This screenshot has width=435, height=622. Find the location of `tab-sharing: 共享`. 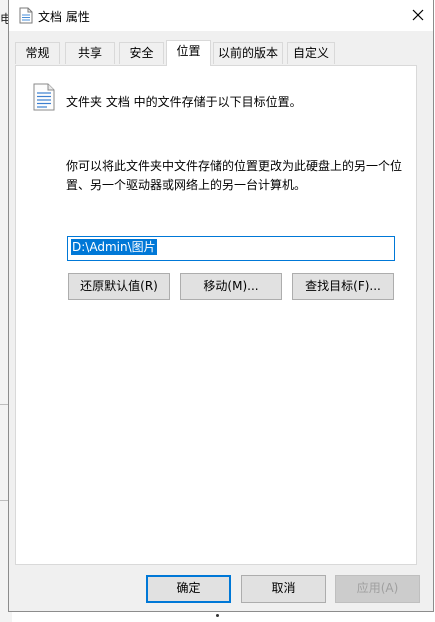

tab-sharing: 共享 is located at coordinates (90, 53).